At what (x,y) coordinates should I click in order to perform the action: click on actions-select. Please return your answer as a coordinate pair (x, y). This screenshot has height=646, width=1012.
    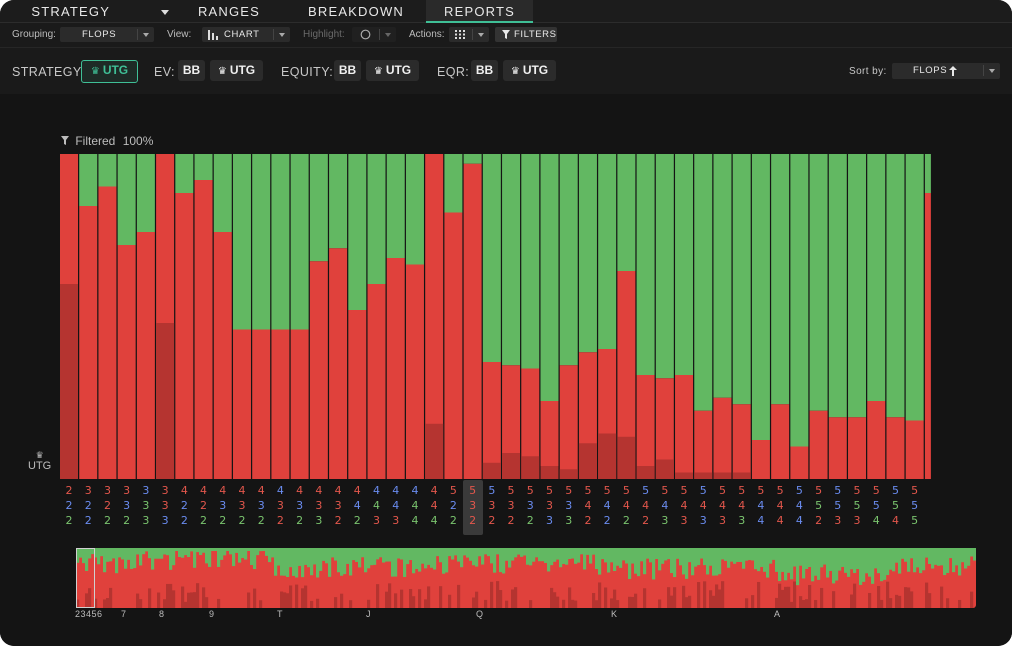
    Looking at the image, I should click on (469, 34).